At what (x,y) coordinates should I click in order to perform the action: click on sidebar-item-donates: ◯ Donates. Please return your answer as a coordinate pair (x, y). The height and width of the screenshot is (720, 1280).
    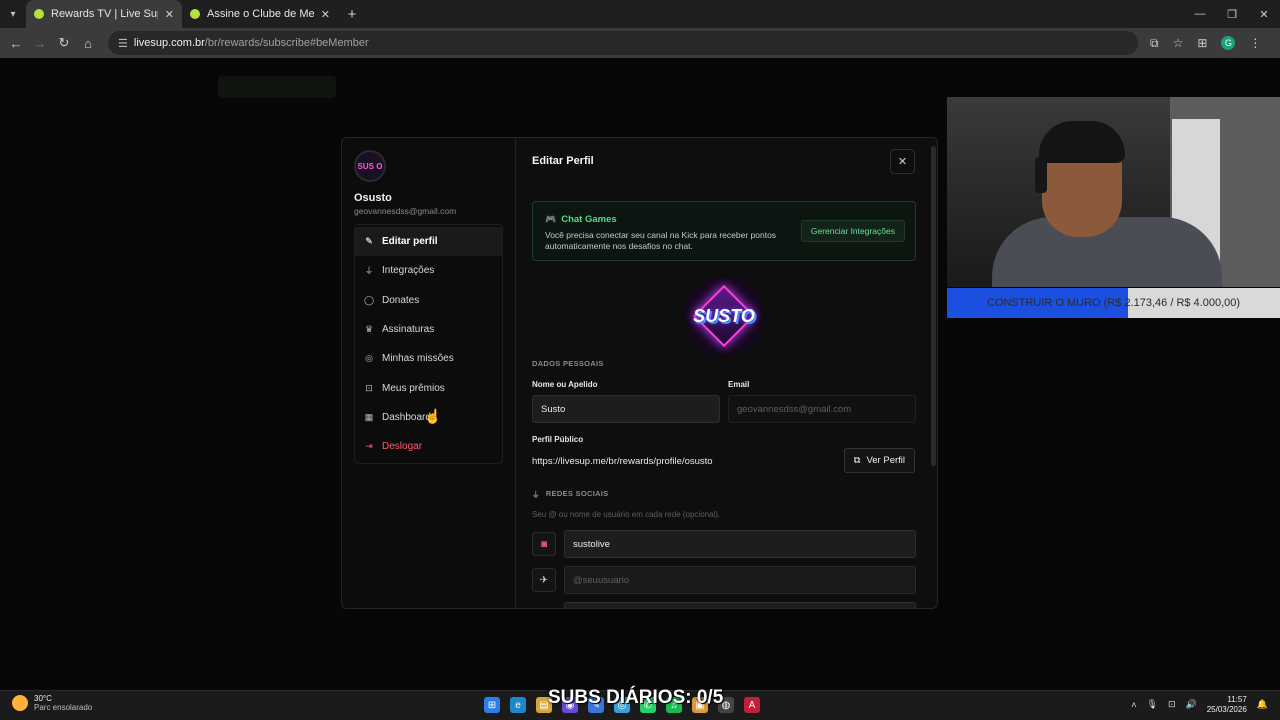
    Looking at the image, I should click on (428, 300).